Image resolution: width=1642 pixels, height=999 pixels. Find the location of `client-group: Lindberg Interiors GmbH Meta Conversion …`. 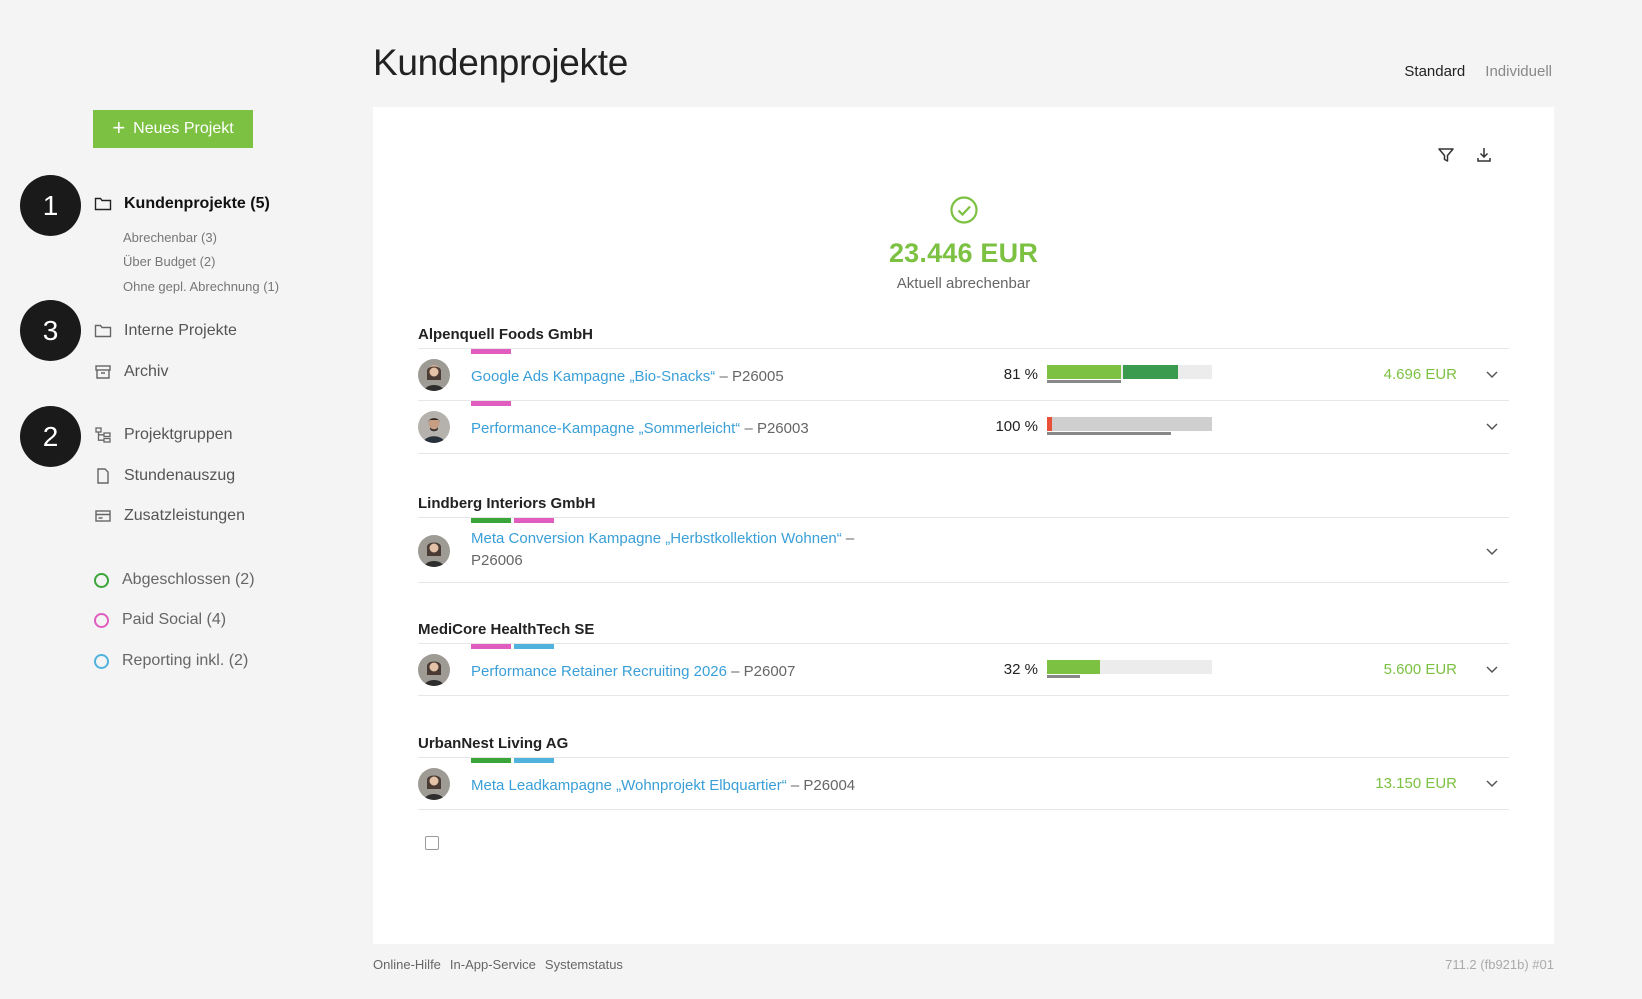

client-group: Lindberg Interiors GmbH Meta Conversion … is located at coordinates (963, 539).